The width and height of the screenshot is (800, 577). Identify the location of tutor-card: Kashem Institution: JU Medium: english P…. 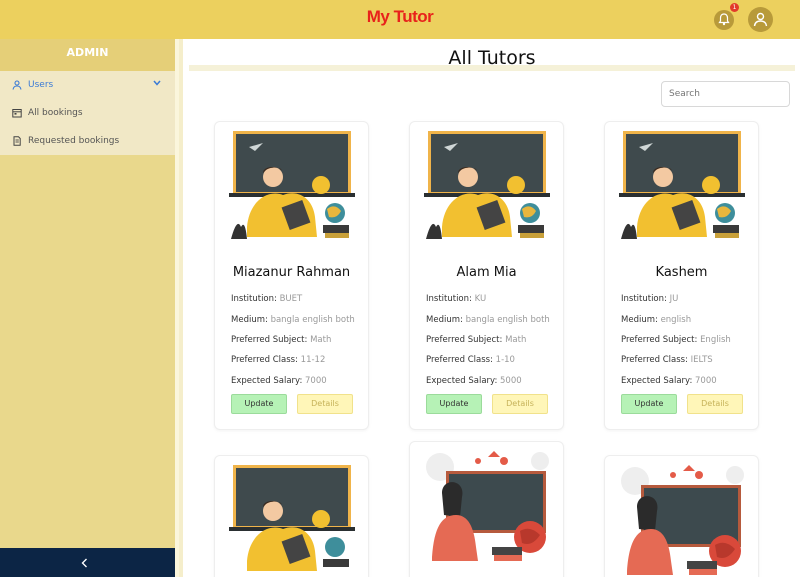
(681, 275).